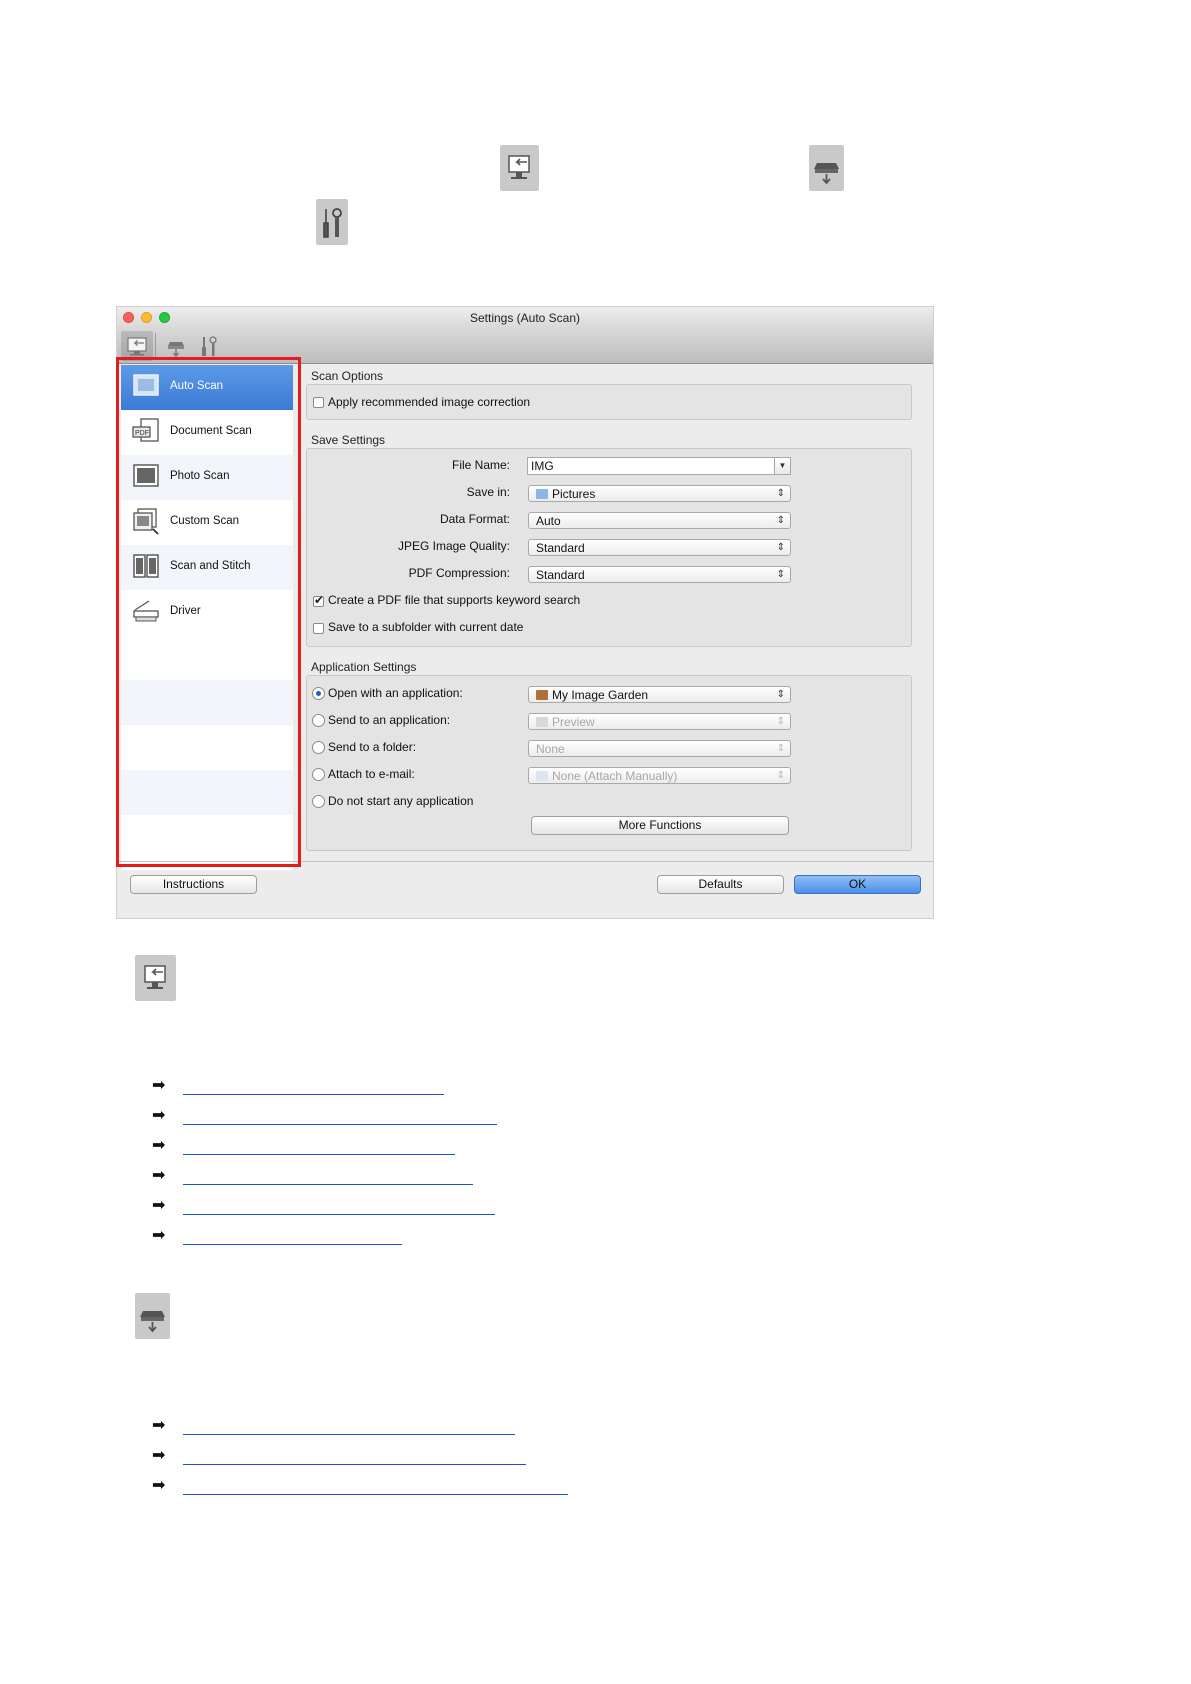  I want to click on open-with-app-label: Open with an application:, so click(395, 693).